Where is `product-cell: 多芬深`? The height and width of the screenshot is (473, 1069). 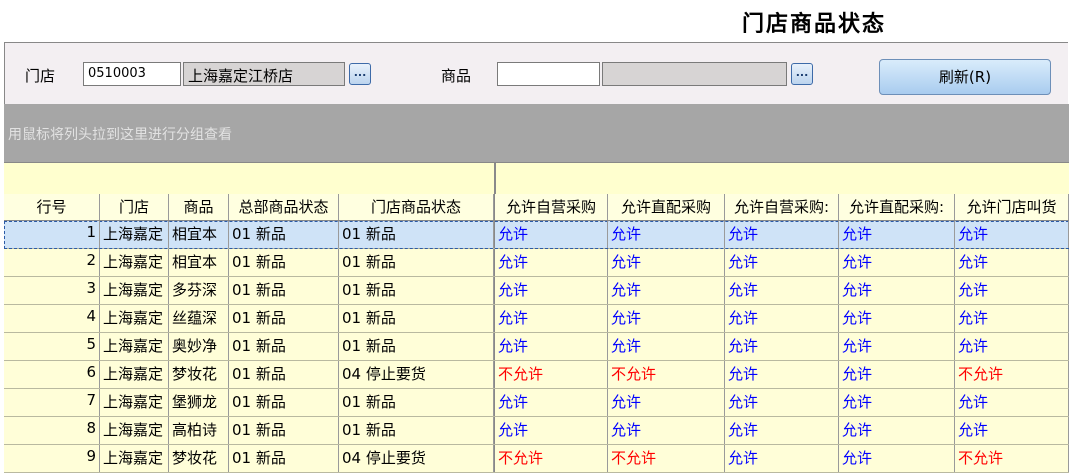 product-cell: 多芬深 is located at coordinates (199, 290).